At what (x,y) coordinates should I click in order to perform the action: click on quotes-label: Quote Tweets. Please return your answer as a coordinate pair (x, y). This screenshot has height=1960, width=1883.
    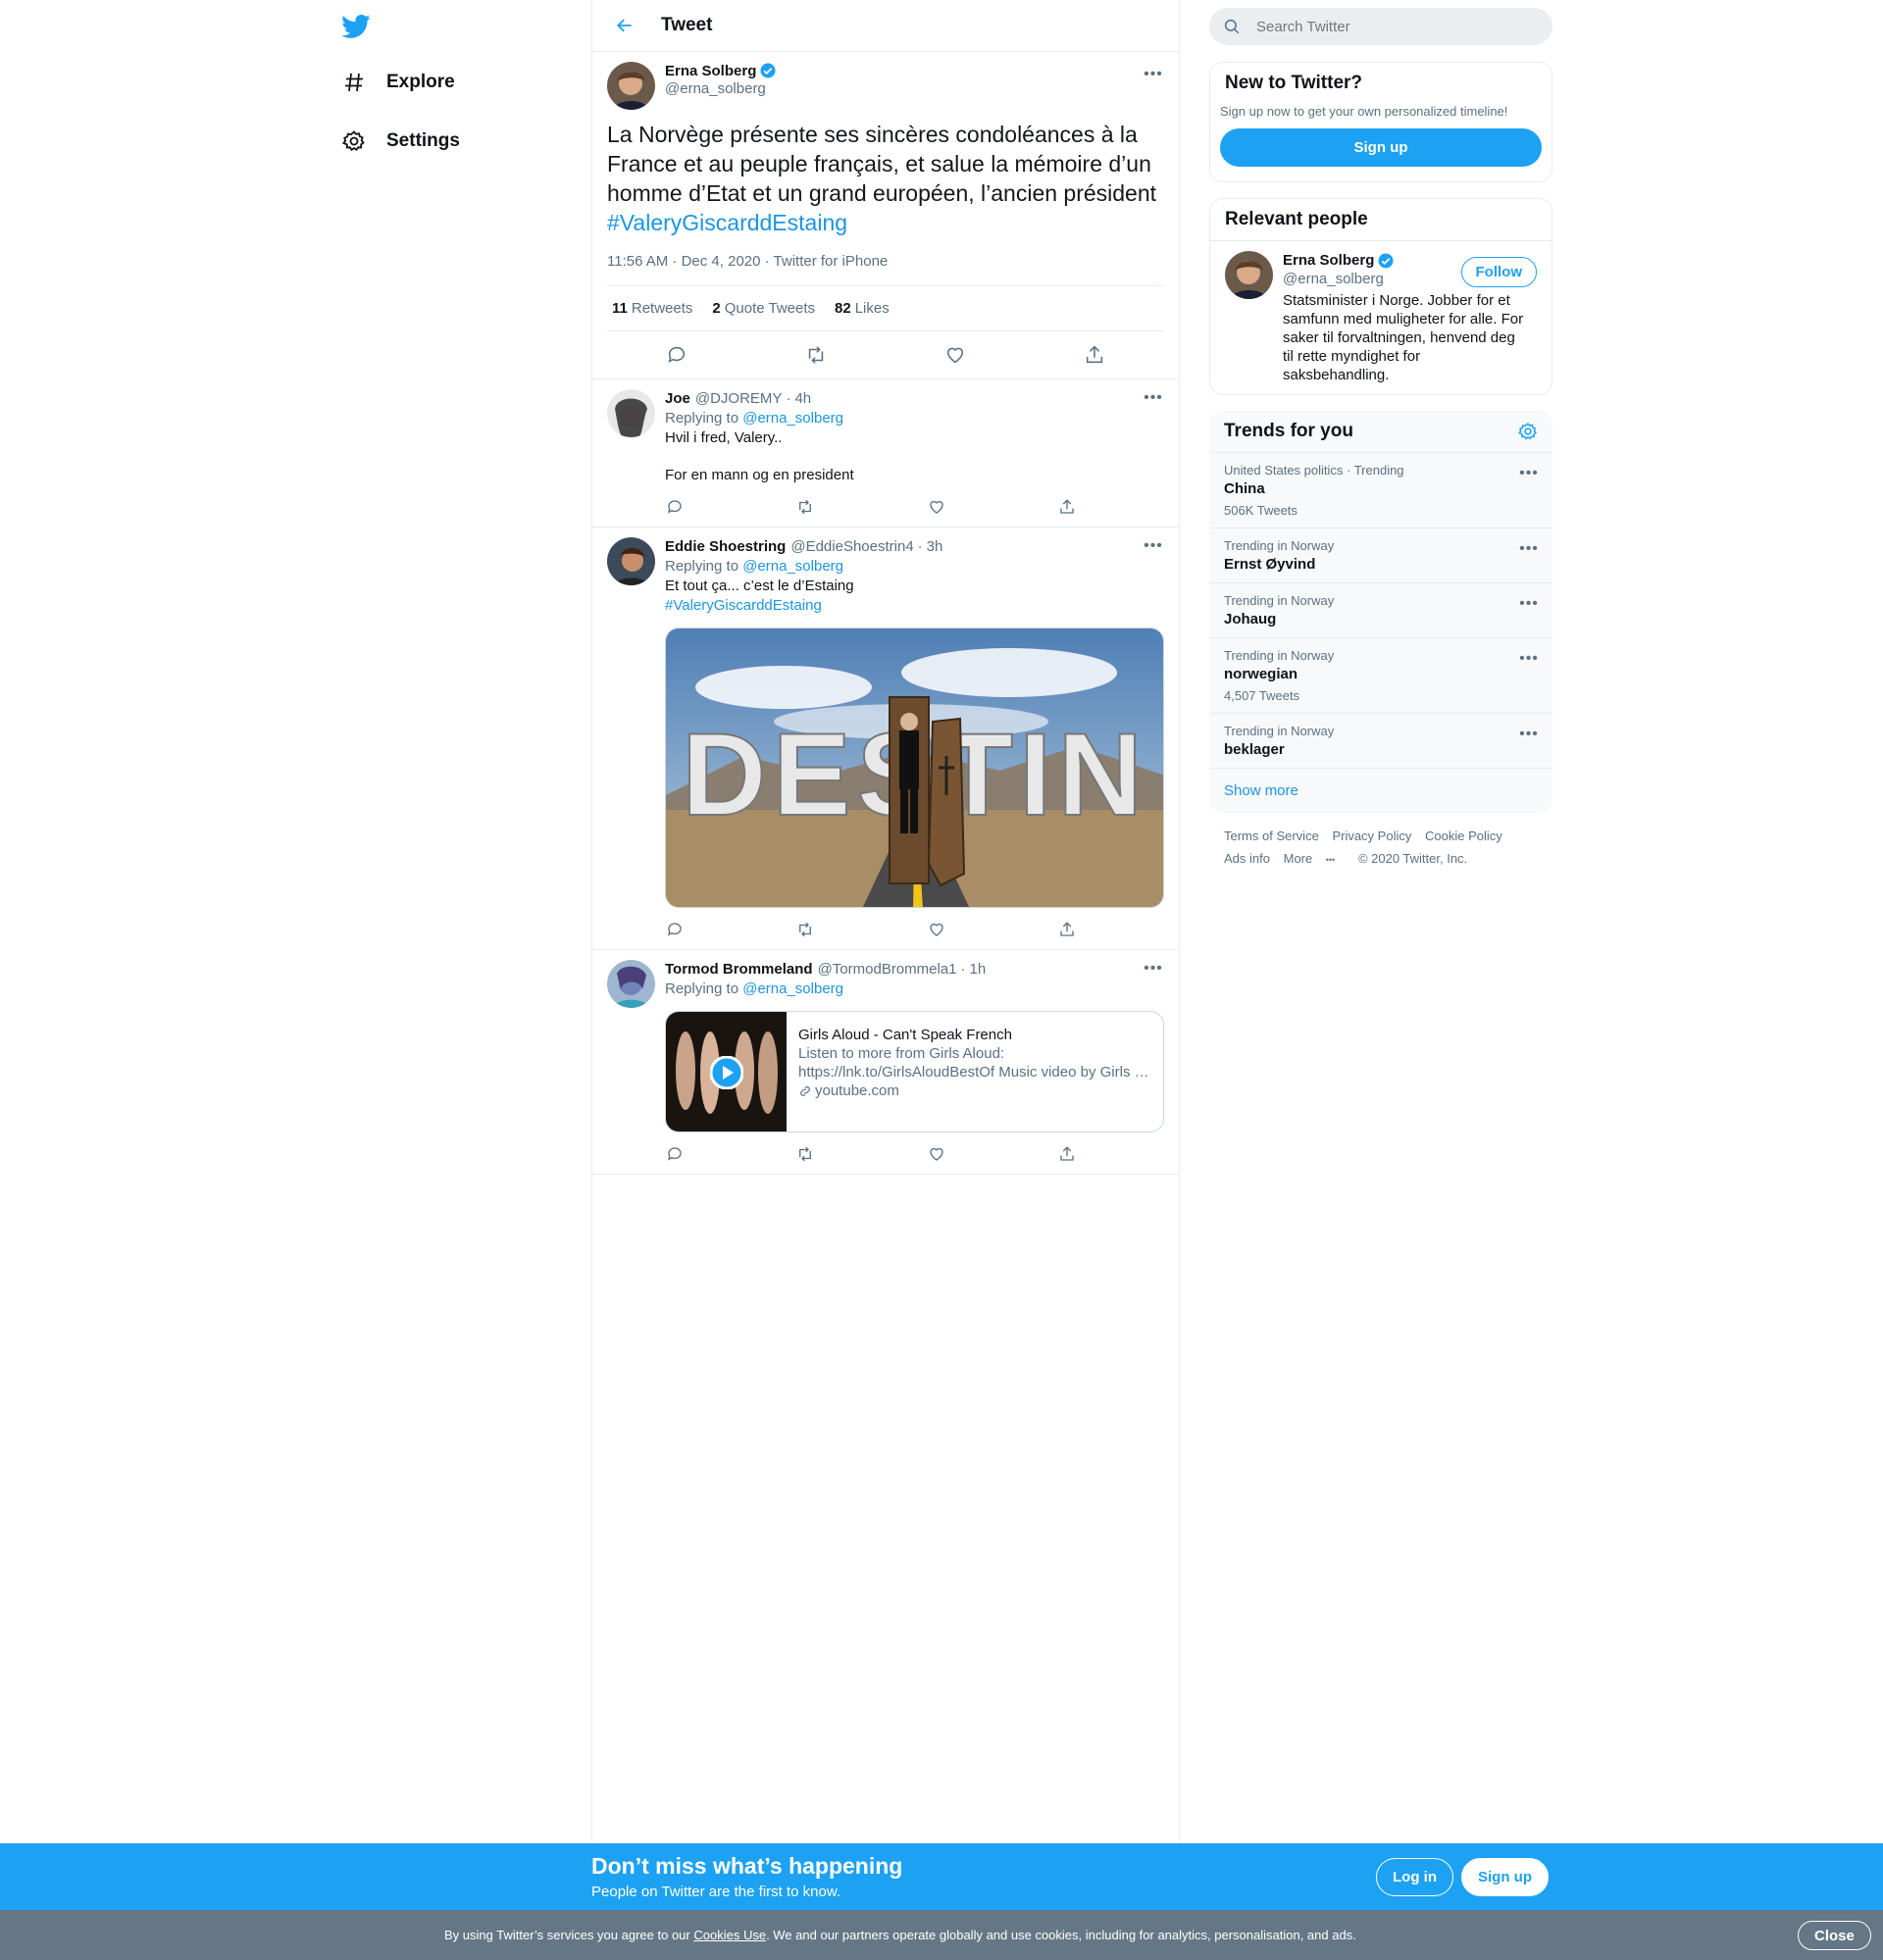
    Looking at the image, I should click on (770, 308).